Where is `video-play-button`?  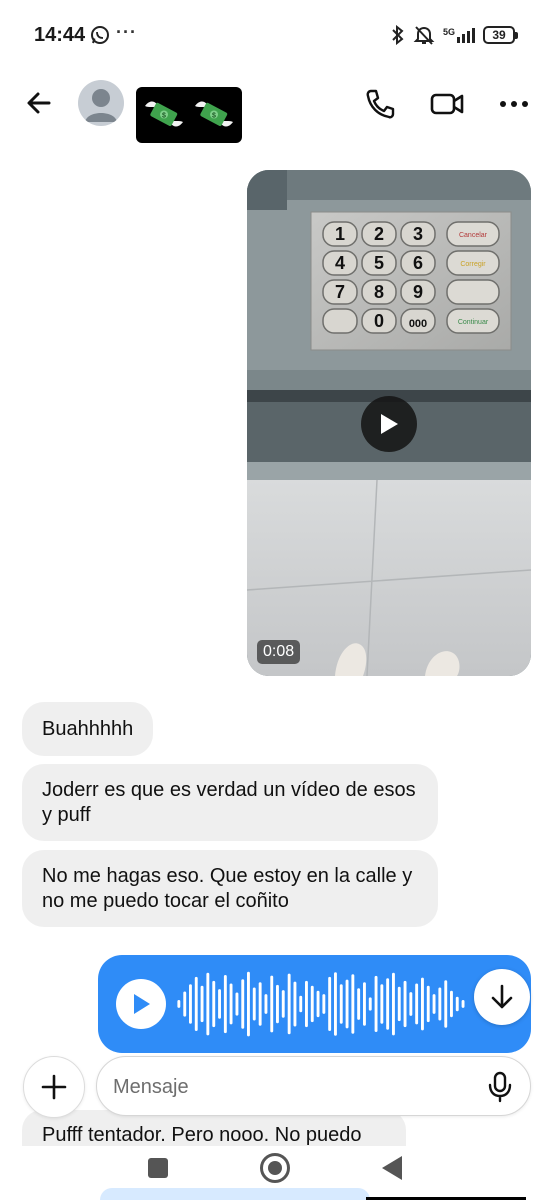
video-play-button is located at coordinates (389, 424).